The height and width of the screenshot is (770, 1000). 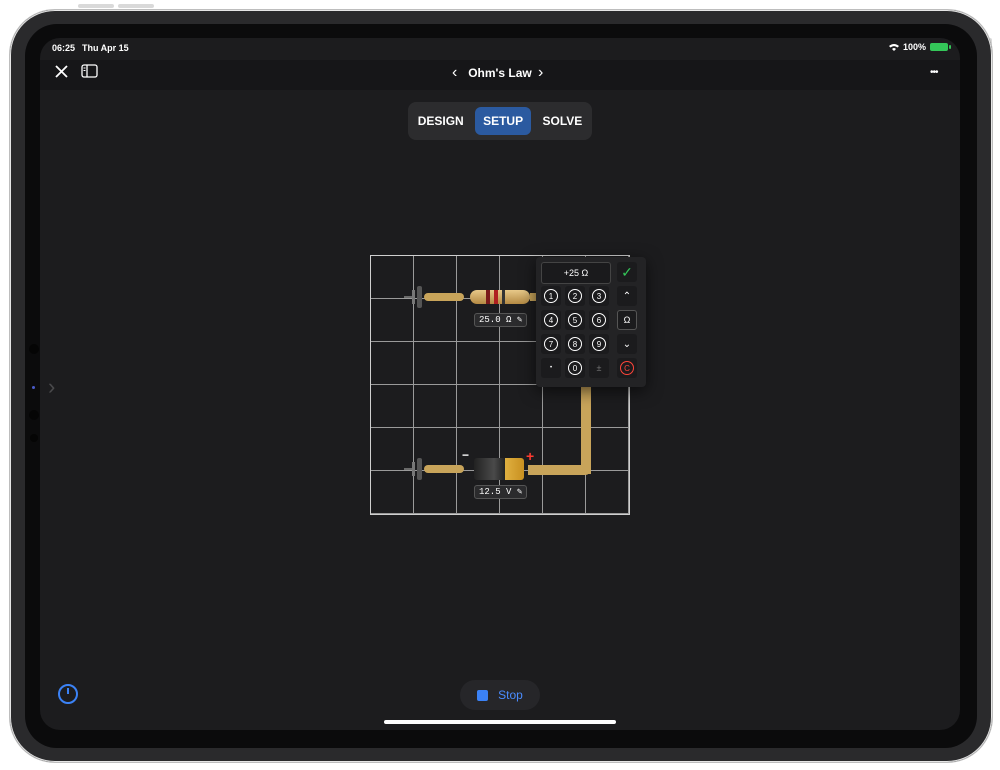 I want to click on battery-minus-sign: −, so click(x=466, y=455).